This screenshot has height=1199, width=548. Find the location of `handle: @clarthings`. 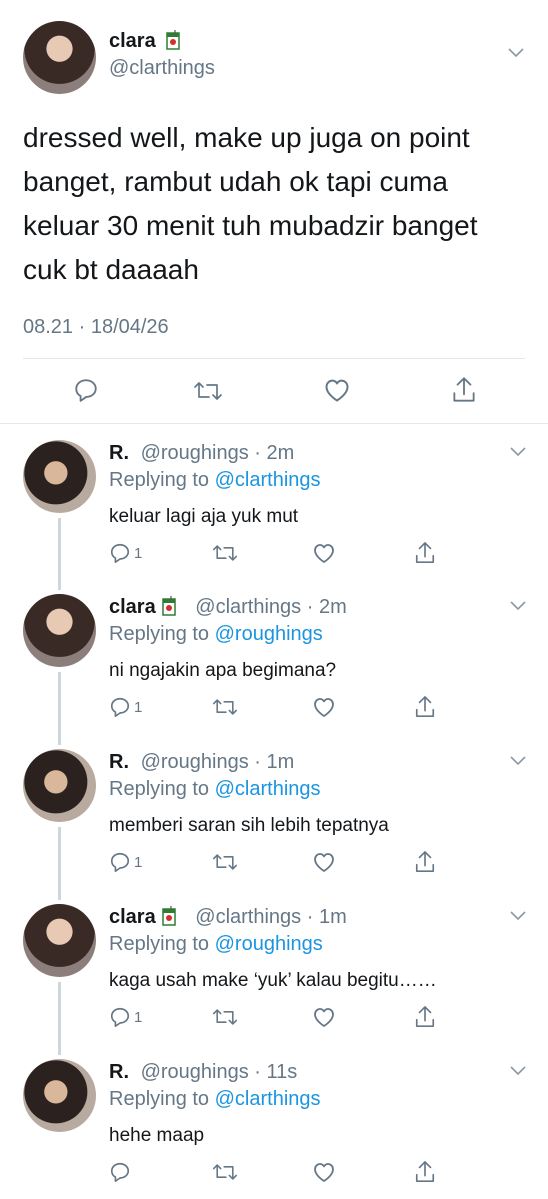

handle: @clarthings is located at coordinates (162, 68).